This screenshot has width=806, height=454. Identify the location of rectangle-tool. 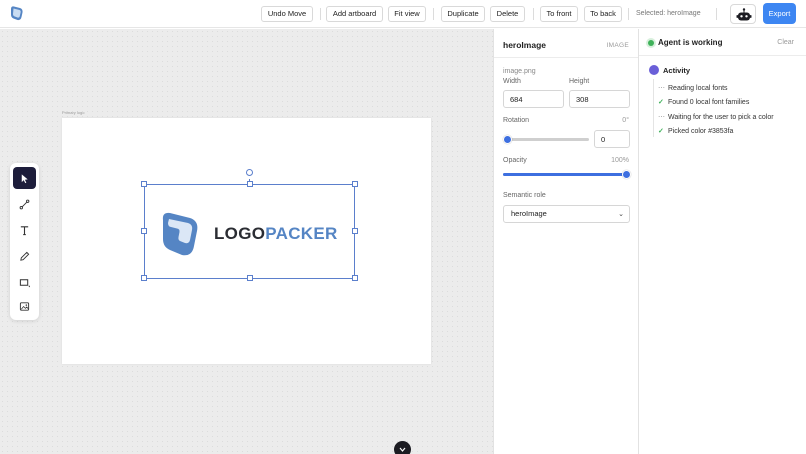
(24, 282).